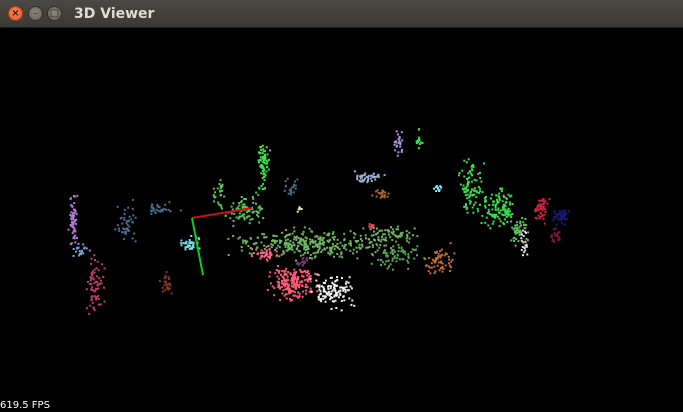 This screenshot has height=412, width=683. I want to click on close-button: ×, so click(15, 13).